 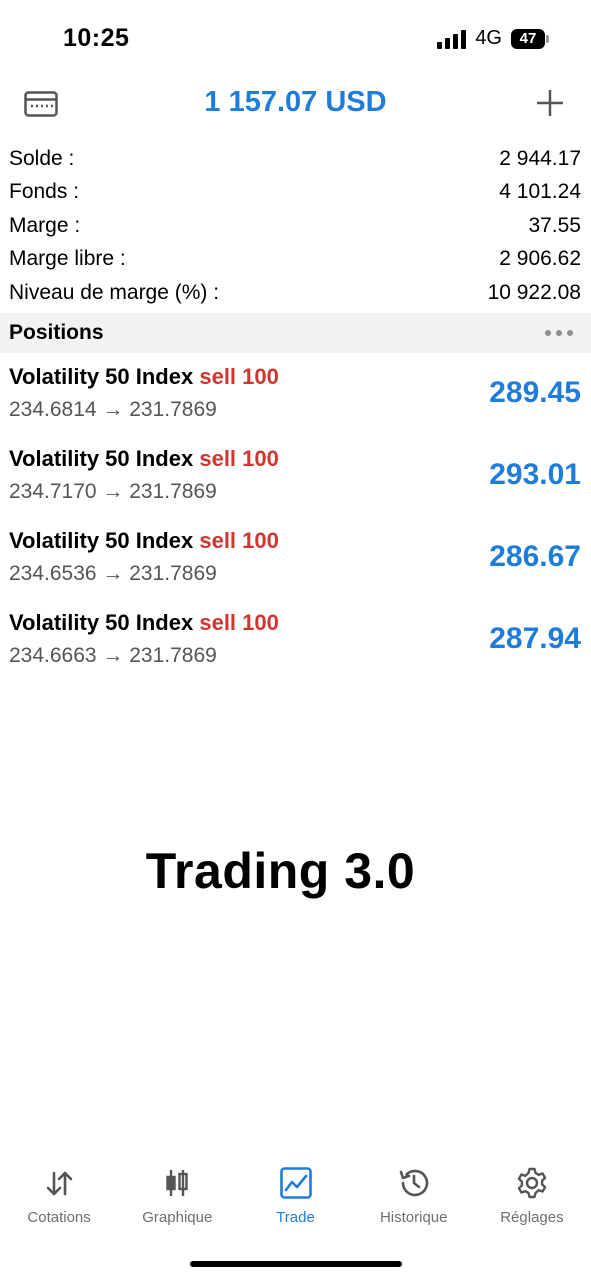 What do you see at coordinates (295, 1183) in the screenshot?
I see `trade-chart-icon` at bounding box center [295, 1183].